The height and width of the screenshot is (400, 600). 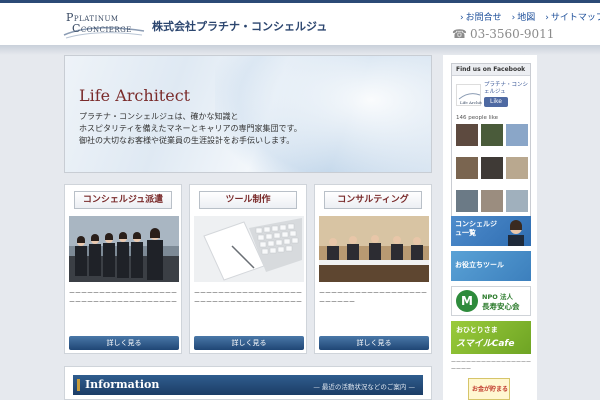 I want to click on banner-savings-label: お金が貯まる, so click(x=490, y=389).